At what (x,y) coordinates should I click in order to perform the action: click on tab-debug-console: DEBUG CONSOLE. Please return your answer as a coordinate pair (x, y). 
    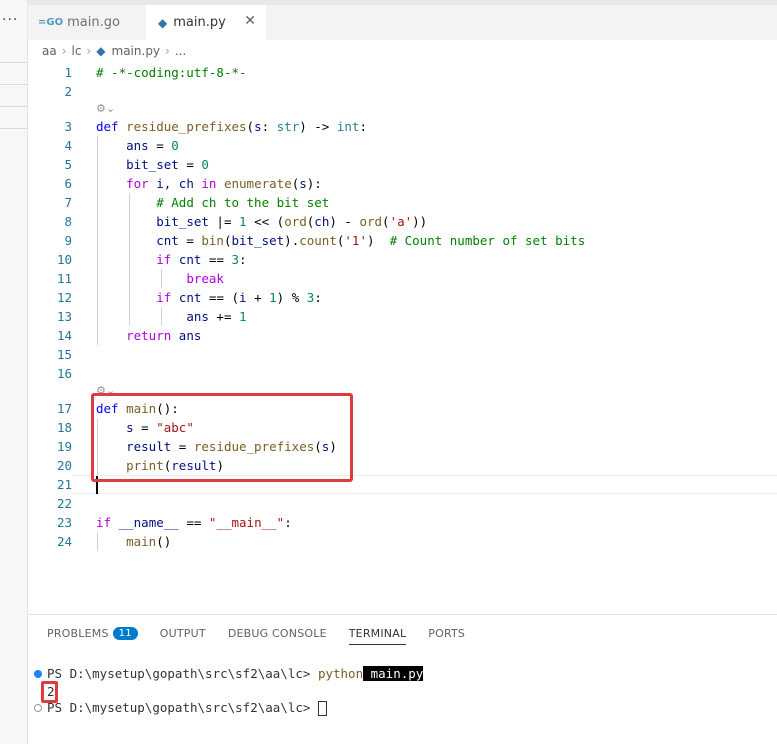
    Looking at the image, I should click on (277, 633).